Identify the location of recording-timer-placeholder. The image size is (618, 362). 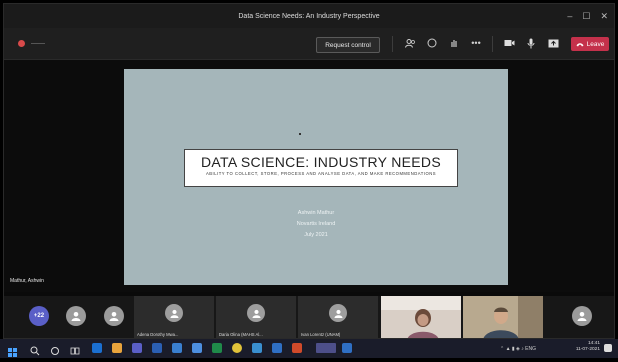
(38, 43).